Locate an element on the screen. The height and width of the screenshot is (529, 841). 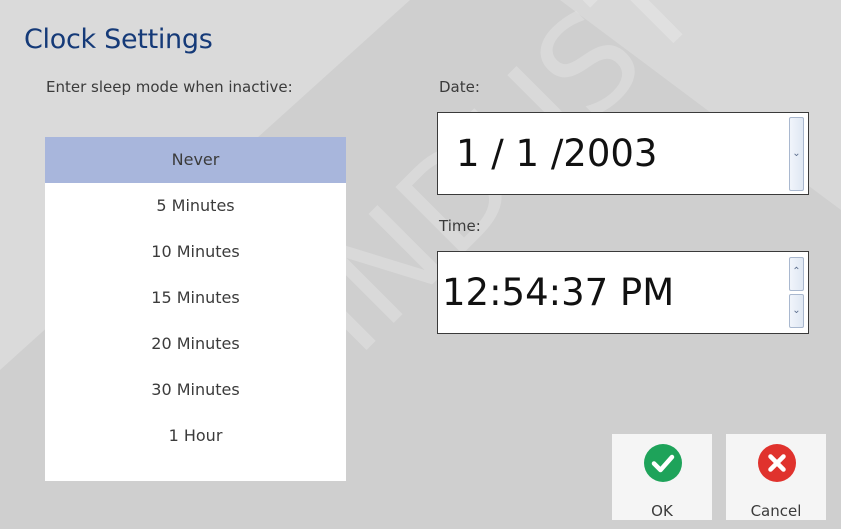
sleep-option-10-minutes: 10 Minutes is located at coordinates (195, 252).